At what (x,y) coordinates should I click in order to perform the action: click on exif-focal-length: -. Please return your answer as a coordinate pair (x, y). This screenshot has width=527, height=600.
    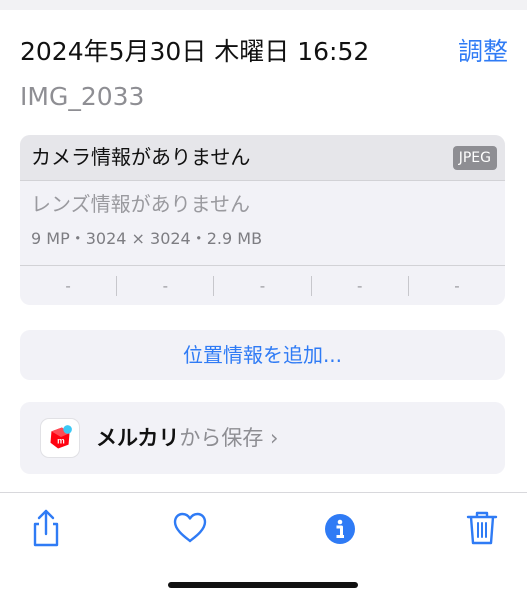
    Looking at the image, I should click on (165, 286).